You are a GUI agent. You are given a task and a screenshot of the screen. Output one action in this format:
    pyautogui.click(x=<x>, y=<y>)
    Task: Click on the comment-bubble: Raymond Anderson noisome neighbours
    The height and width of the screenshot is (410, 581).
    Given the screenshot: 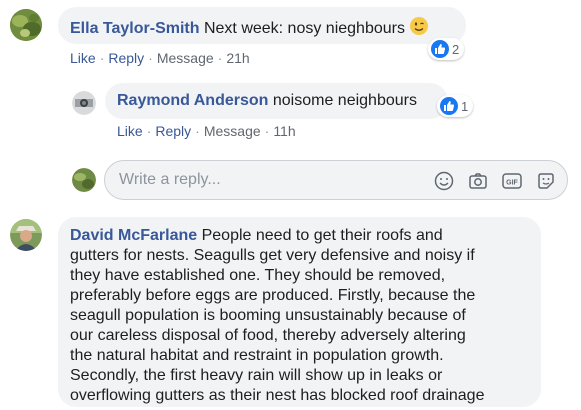 What is the action you would take?
    pyautogui.click(x=276, y=101)
    